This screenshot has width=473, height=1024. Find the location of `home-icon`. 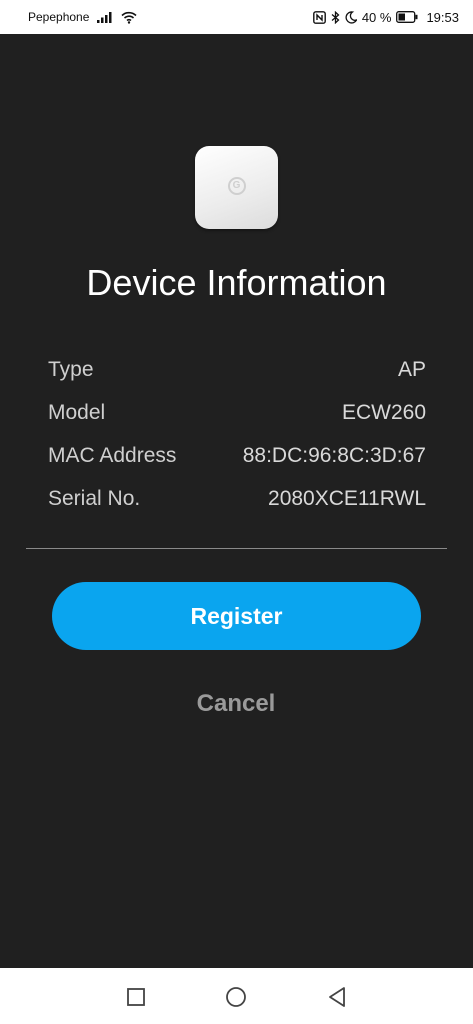

home-icon is located at coordinates (236, 997).